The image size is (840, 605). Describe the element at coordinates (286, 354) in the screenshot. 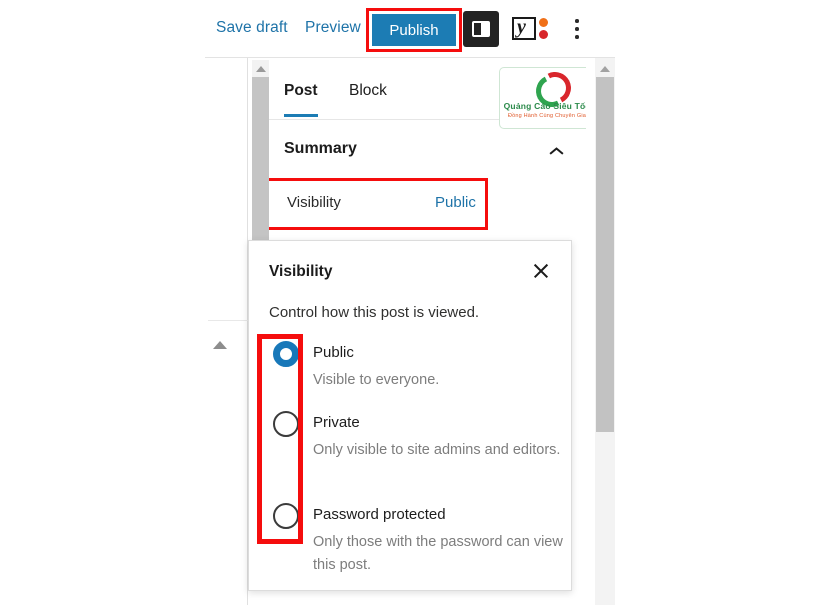

I see `radio-public` at that location.